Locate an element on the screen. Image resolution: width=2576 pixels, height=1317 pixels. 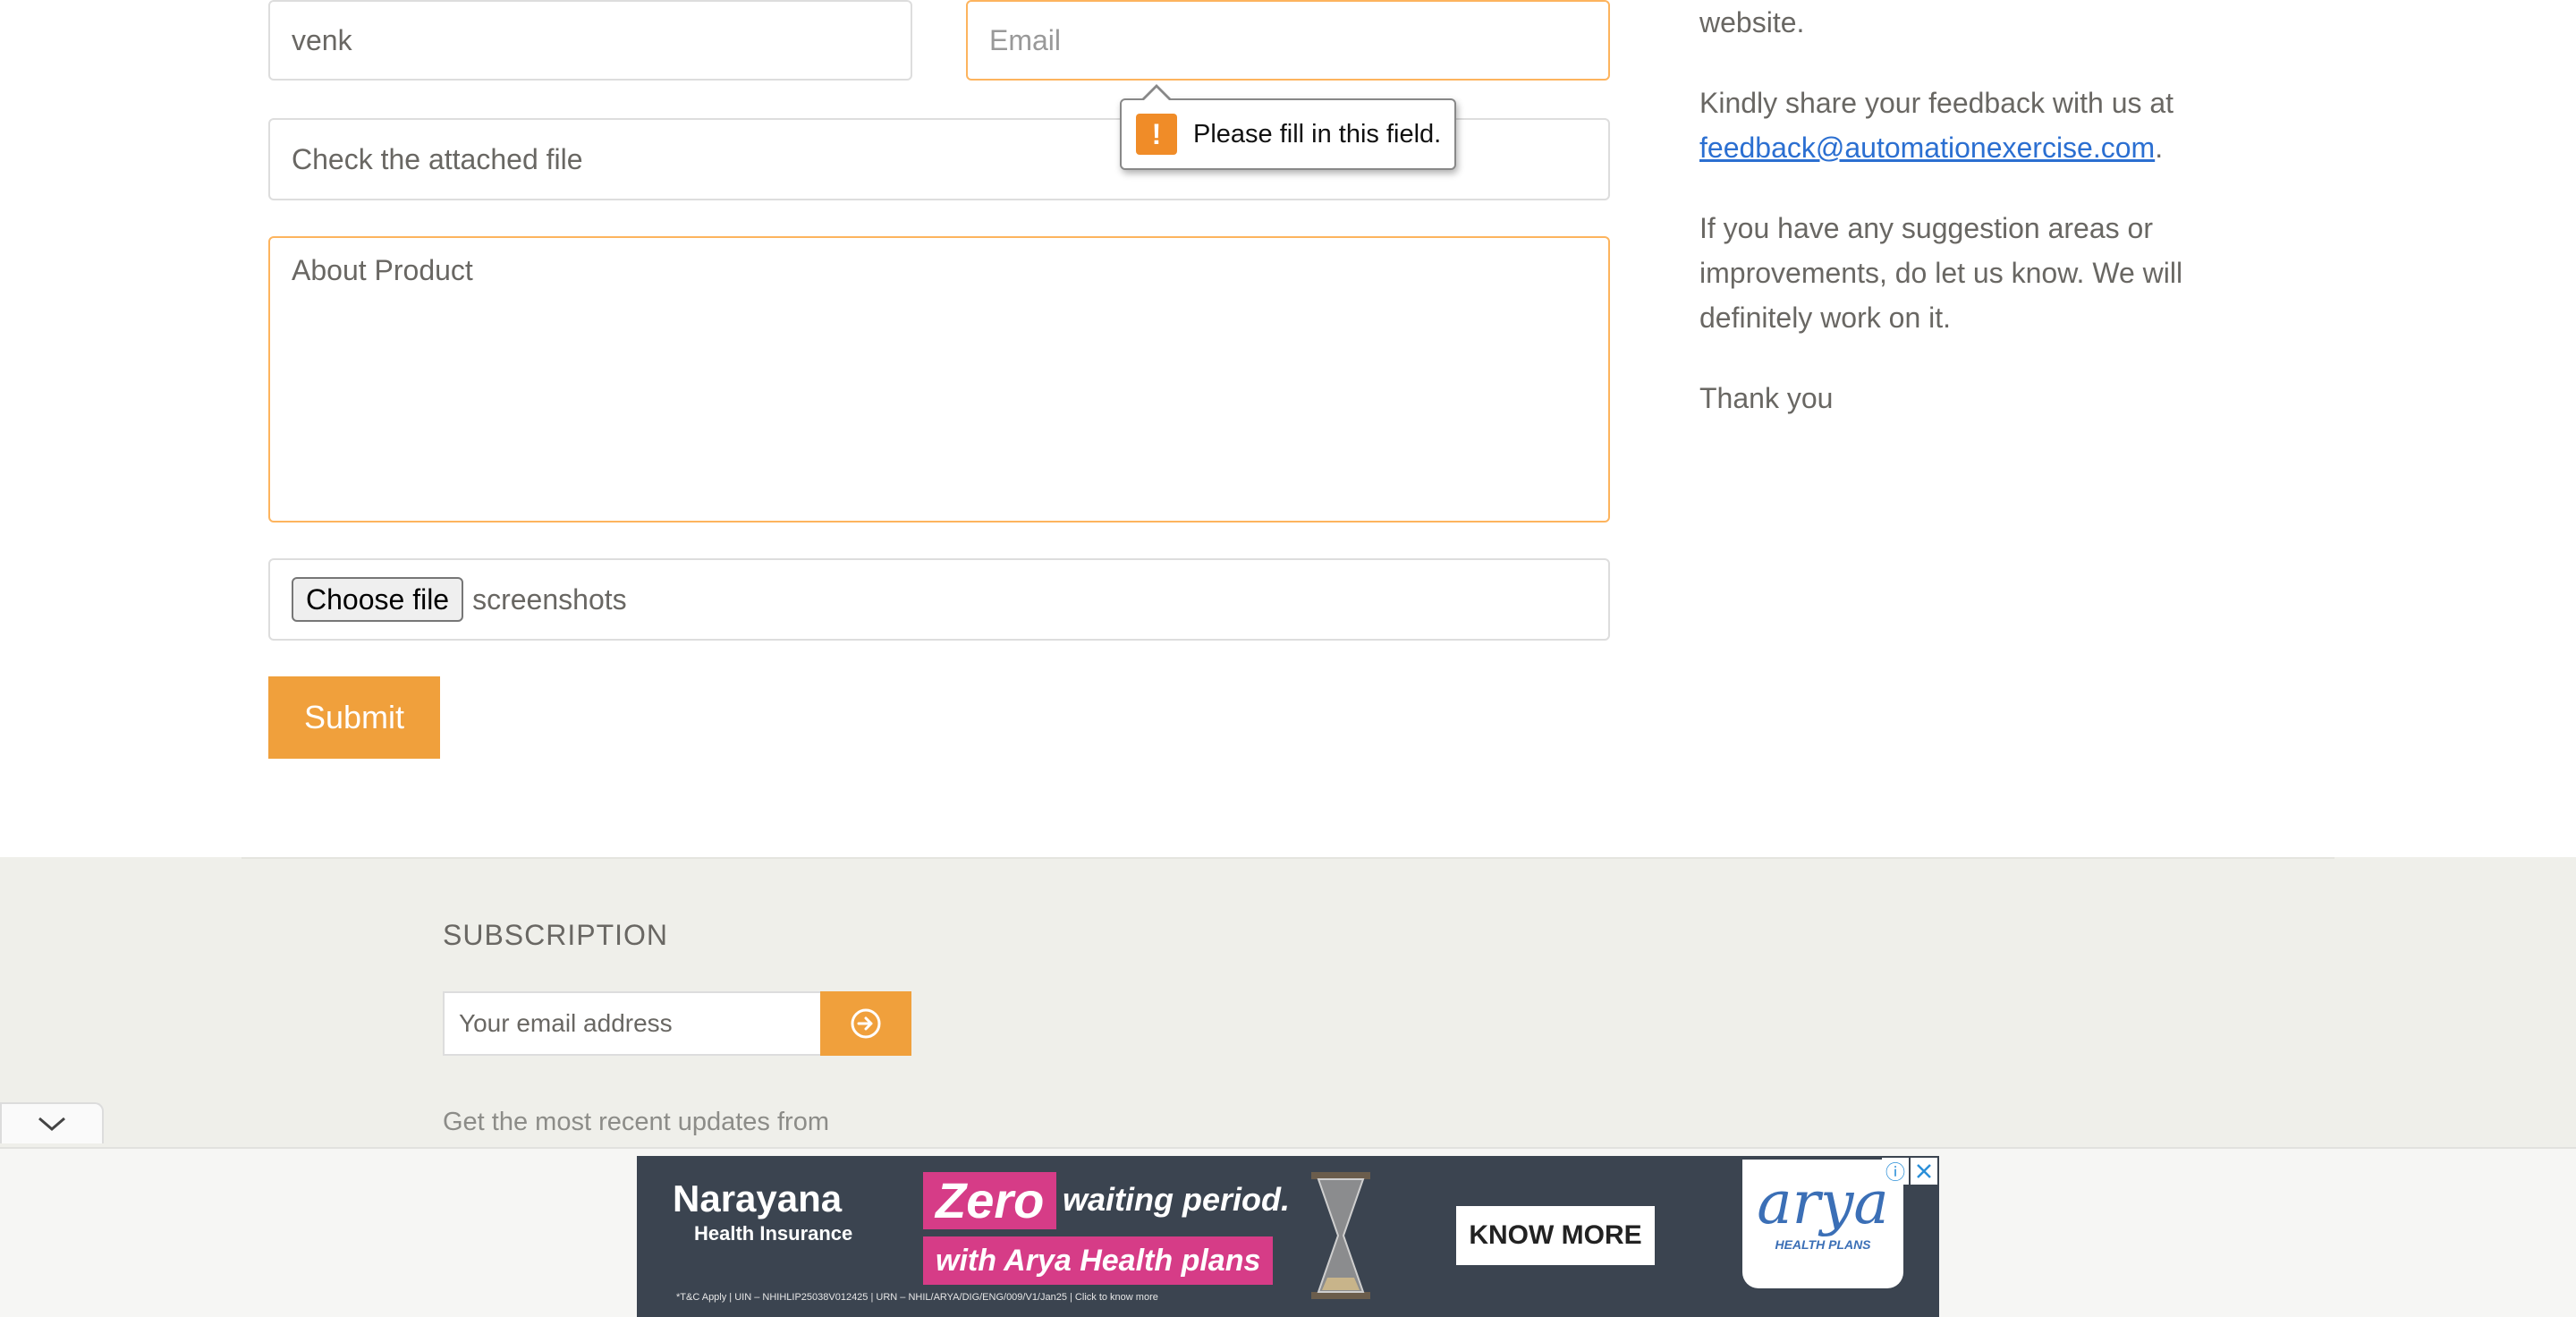
arrow-circle-right-icon is located at coordinates (866, 1023).